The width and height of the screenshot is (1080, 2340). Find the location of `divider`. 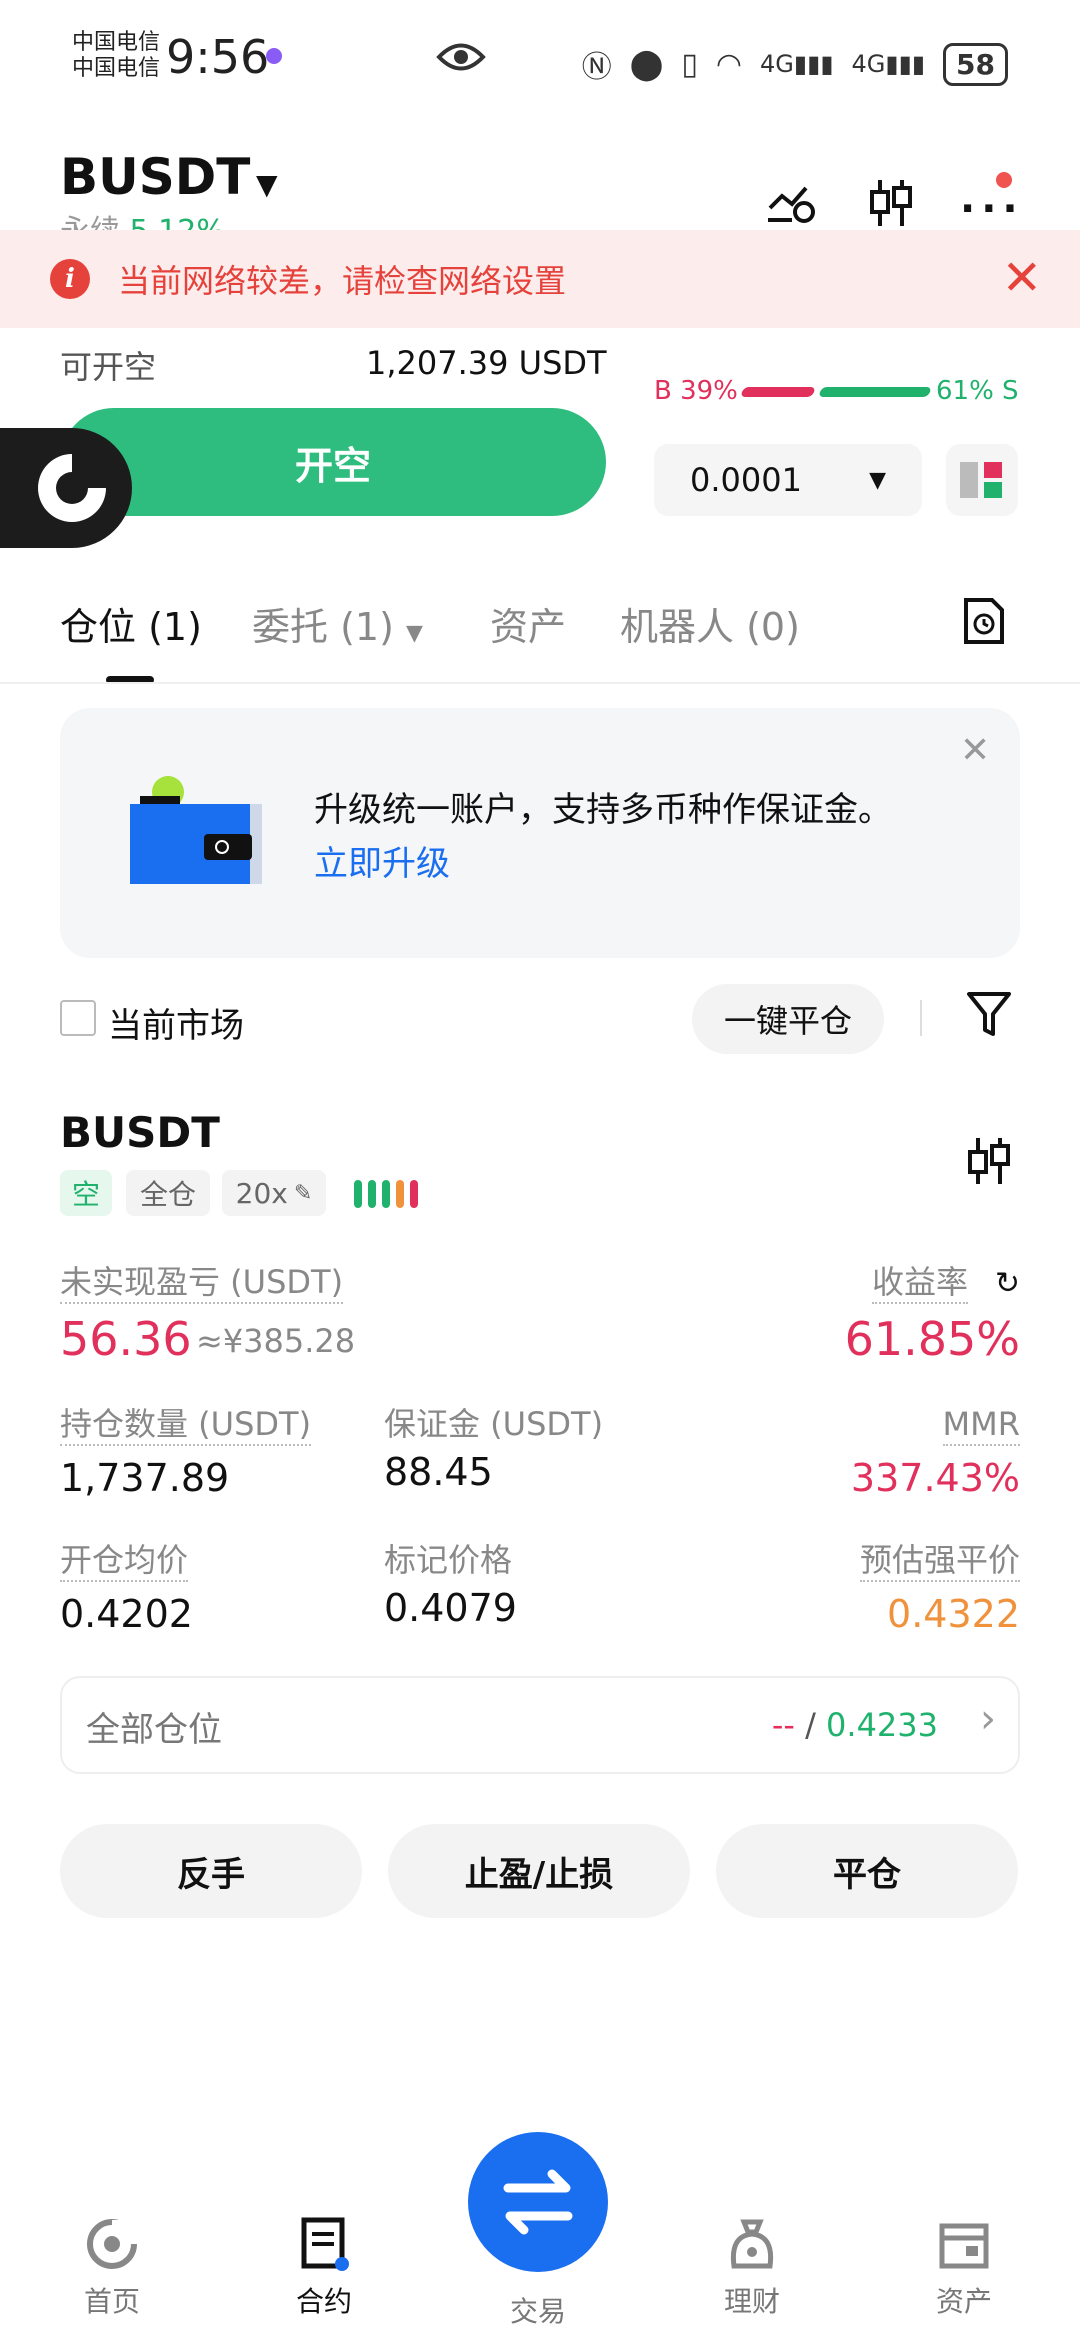

divider is located at coordinates (921, 1018).